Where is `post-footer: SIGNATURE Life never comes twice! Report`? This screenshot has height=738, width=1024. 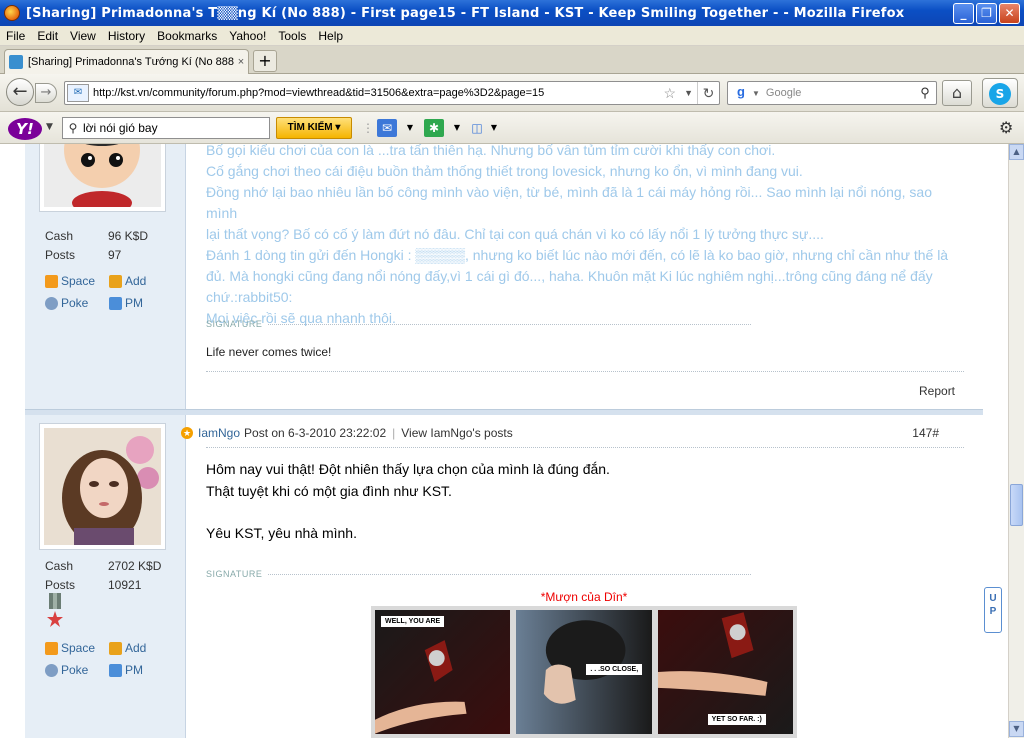
post-footer: SIGNATURE Life never comes twice! Report is located at coordinates (585, 362).